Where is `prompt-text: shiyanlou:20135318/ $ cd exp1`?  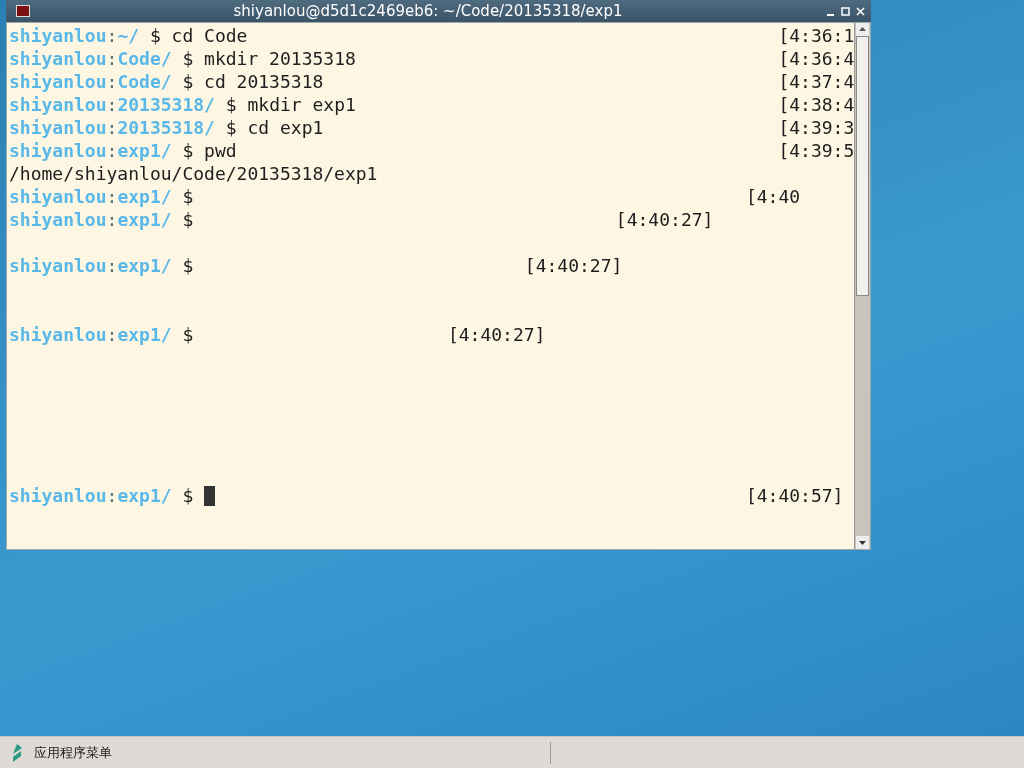
prompt-text: shiyanlou:20135318/ $ cd exp1 is located at coordinates (166, 127).